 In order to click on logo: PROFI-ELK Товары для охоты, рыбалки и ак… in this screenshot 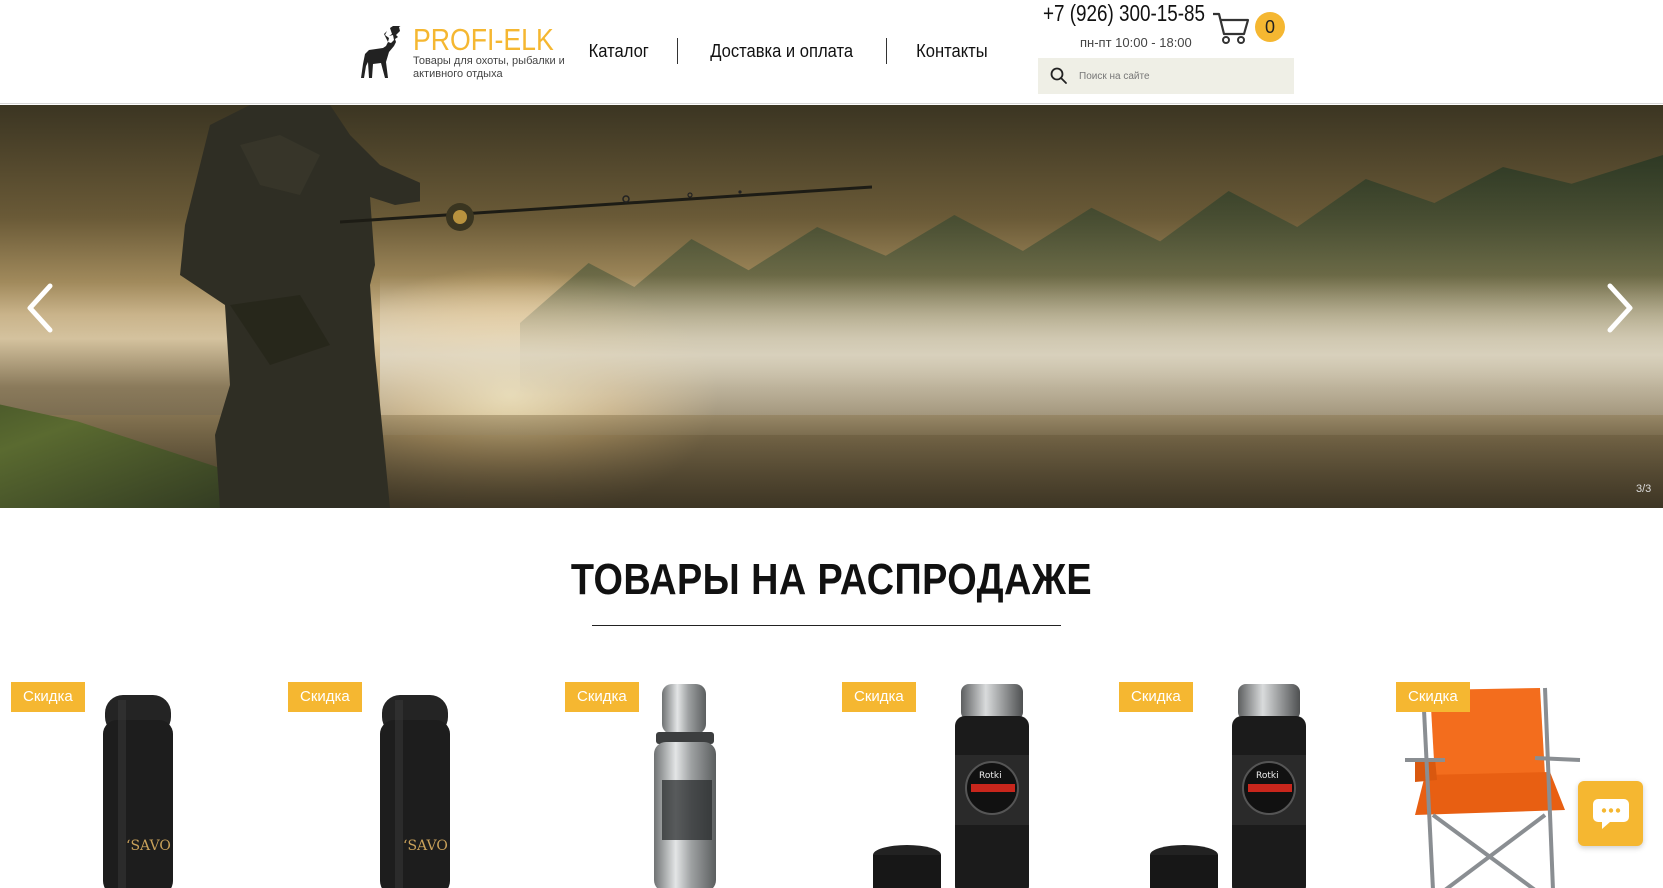, I will do `click(465, 52)`.